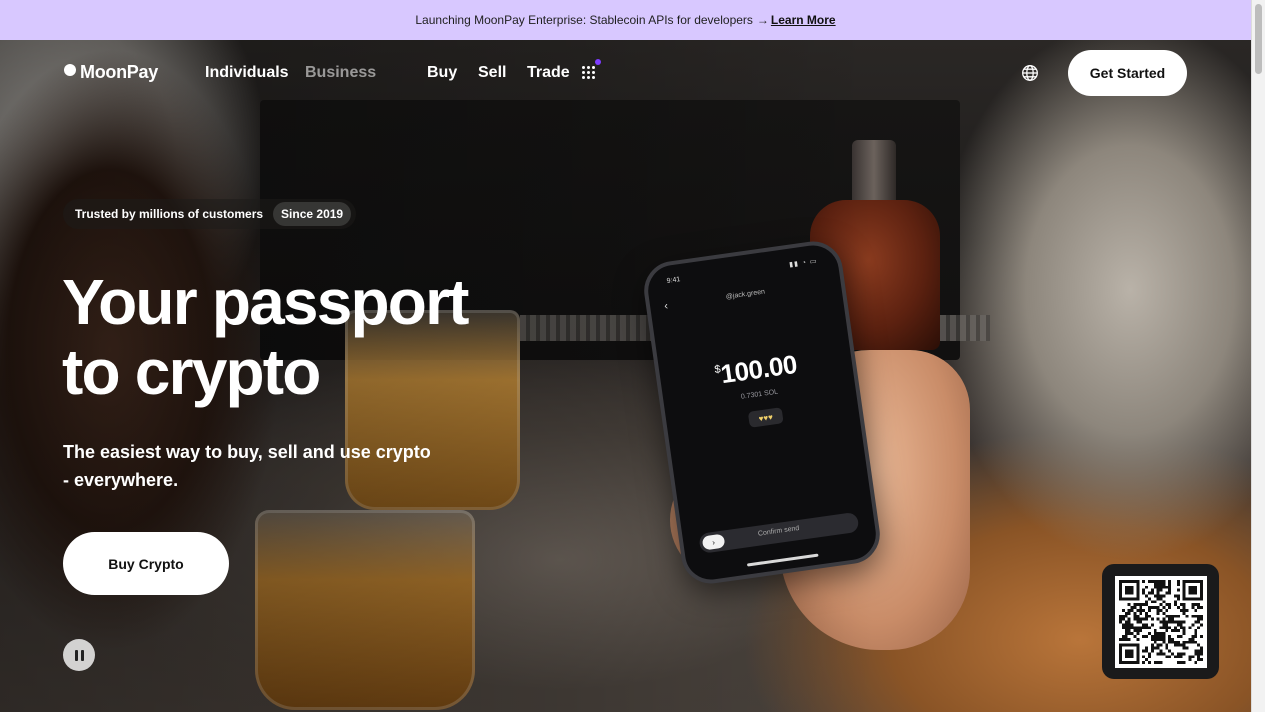 This screenshot has height=712, width=1265. Describe the element at coordinates (247, 73) in the screenshot. I see `segment-individuals: Individuals` at that location.